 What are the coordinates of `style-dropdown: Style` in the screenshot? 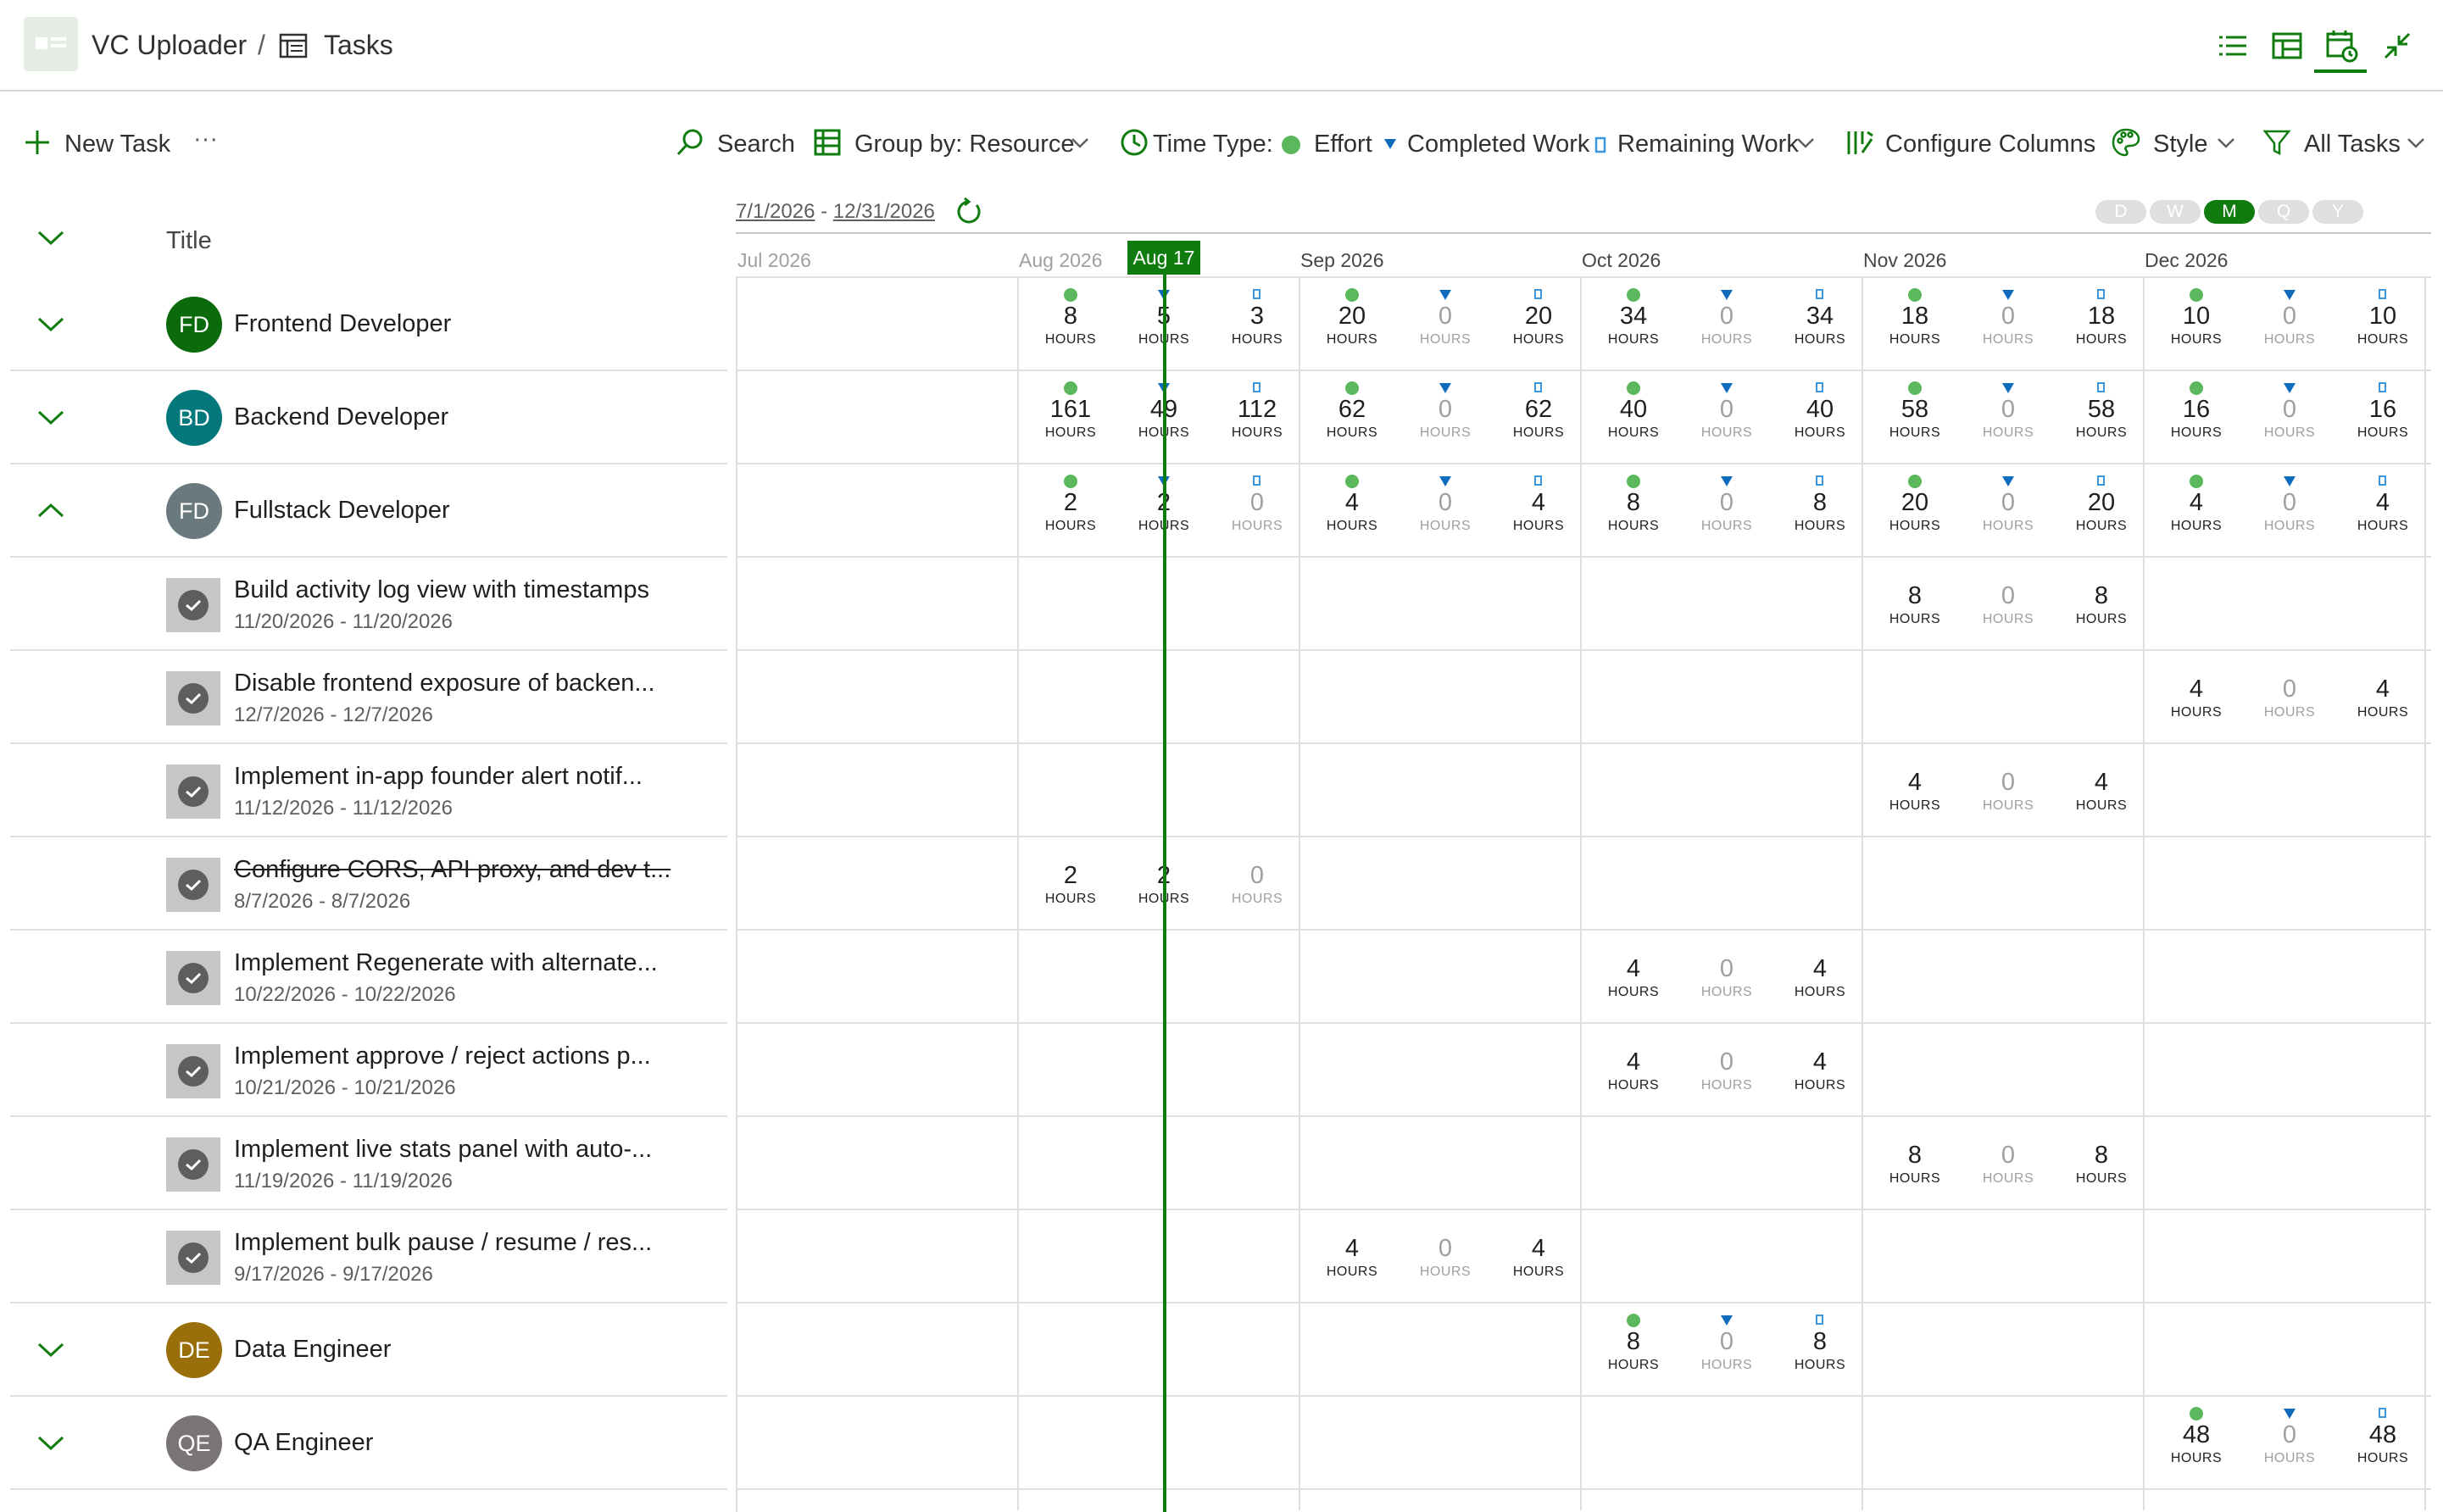 It's located at (2180, 144).